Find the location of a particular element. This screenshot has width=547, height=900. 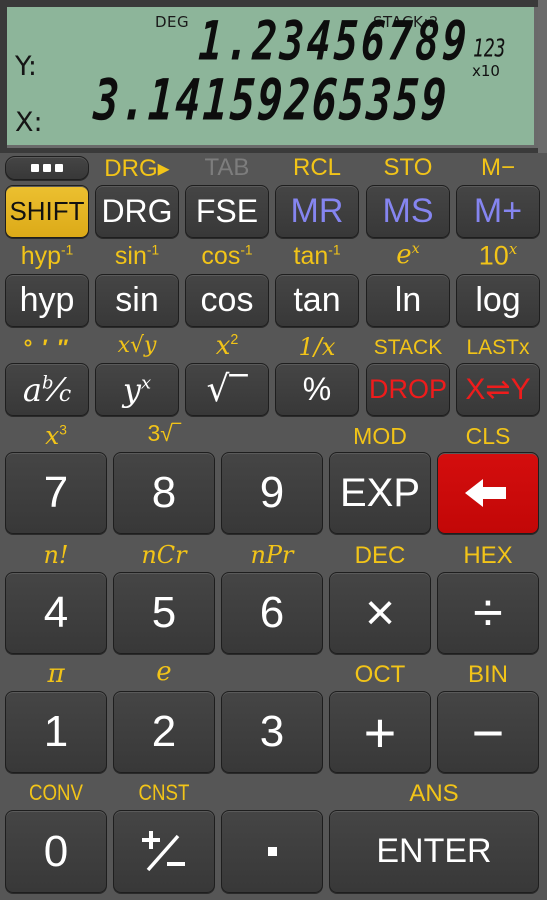

decimal-point-key is located at coordinates (272, 851).